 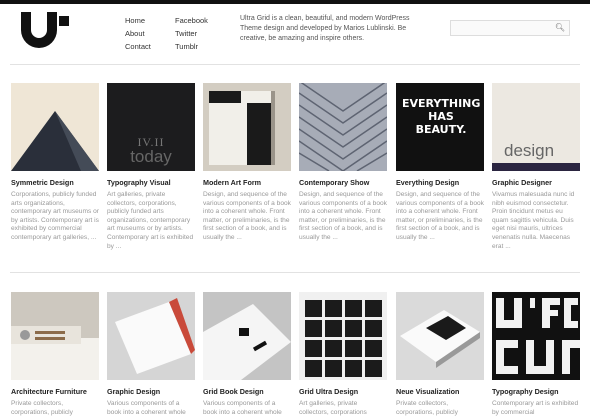 What do you see at coordinates (510, 28) in the screenshot?
I see `search-input: 🔍︎` at bounding box center [510, 28].